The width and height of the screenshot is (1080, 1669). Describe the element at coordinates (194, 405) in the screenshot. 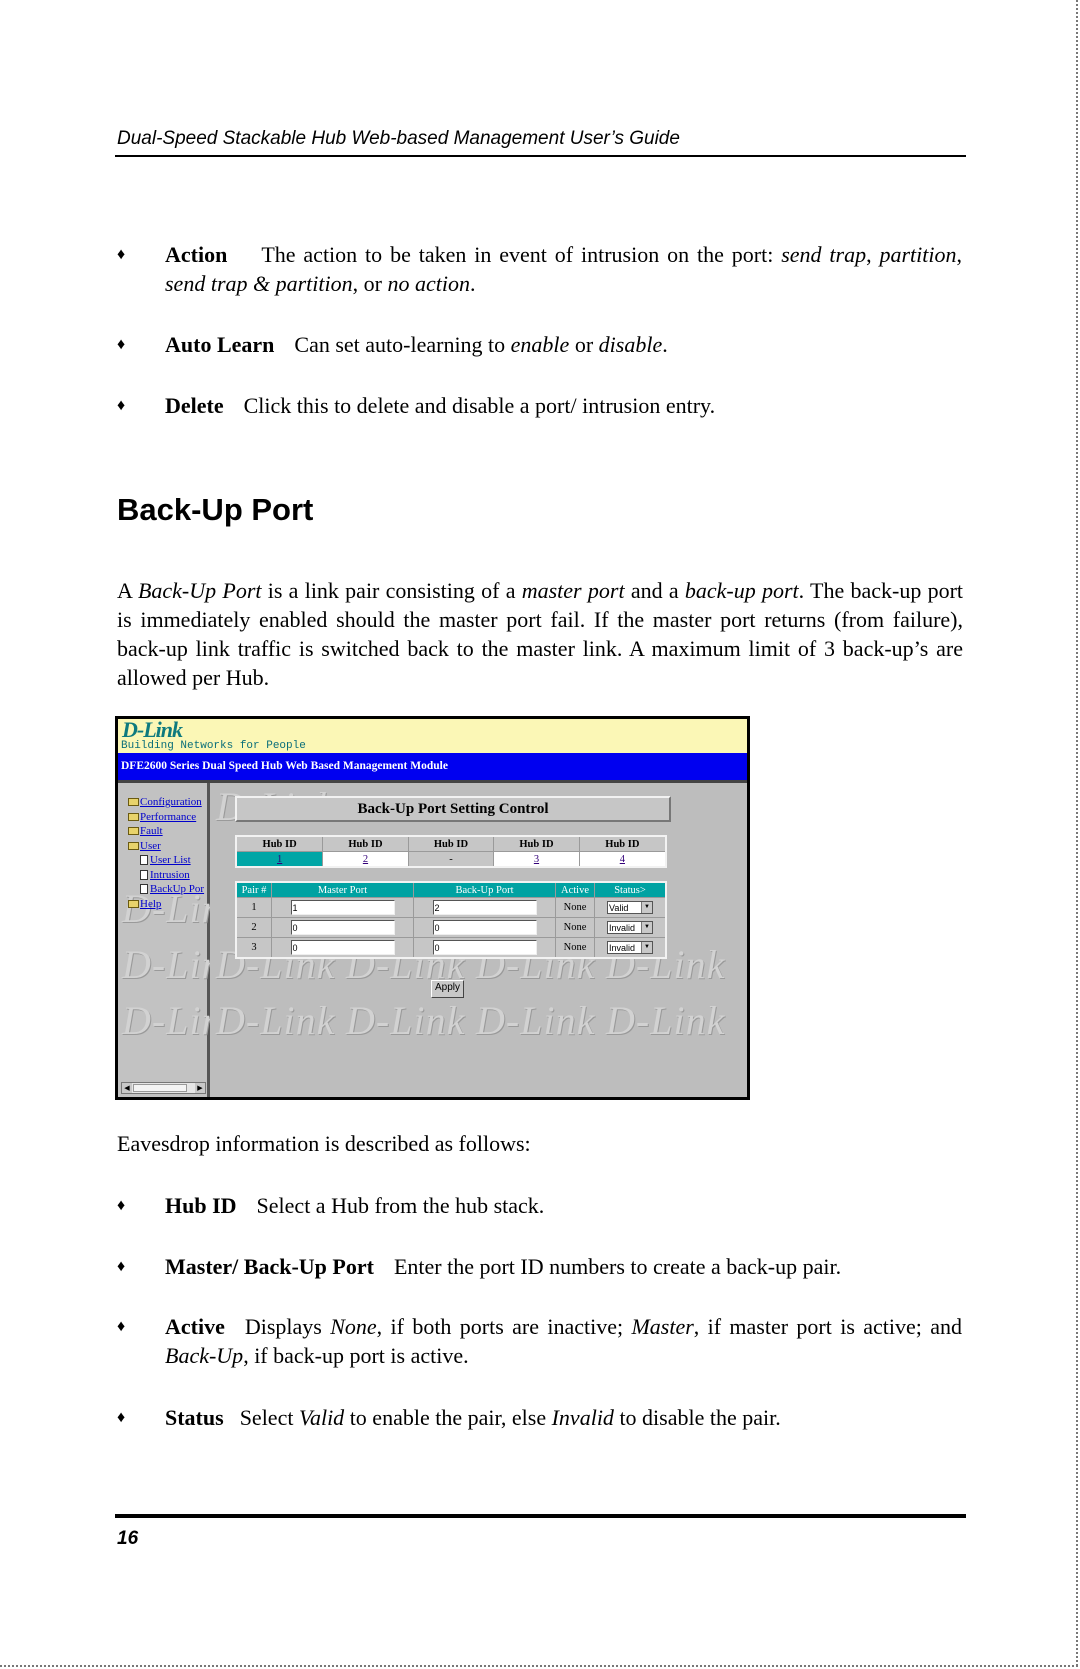

I see `bullet-term: Delete` at that location.